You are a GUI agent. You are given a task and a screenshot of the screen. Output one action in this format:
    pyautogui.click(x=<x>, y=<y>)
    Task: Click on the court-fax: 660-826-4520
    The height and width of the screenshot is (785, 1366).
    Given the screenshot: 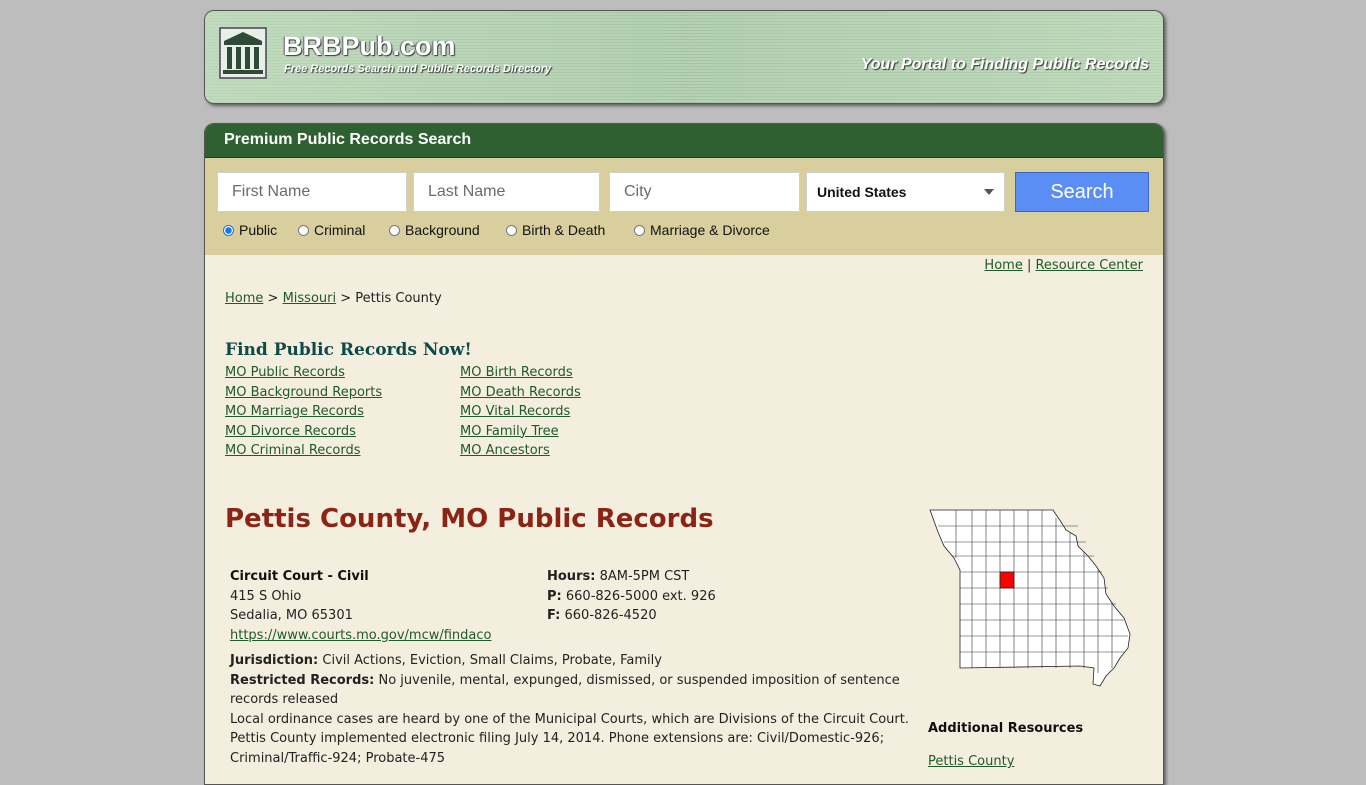 What is the action you would take?
    pyautogui.click(x=610, y=616)
    